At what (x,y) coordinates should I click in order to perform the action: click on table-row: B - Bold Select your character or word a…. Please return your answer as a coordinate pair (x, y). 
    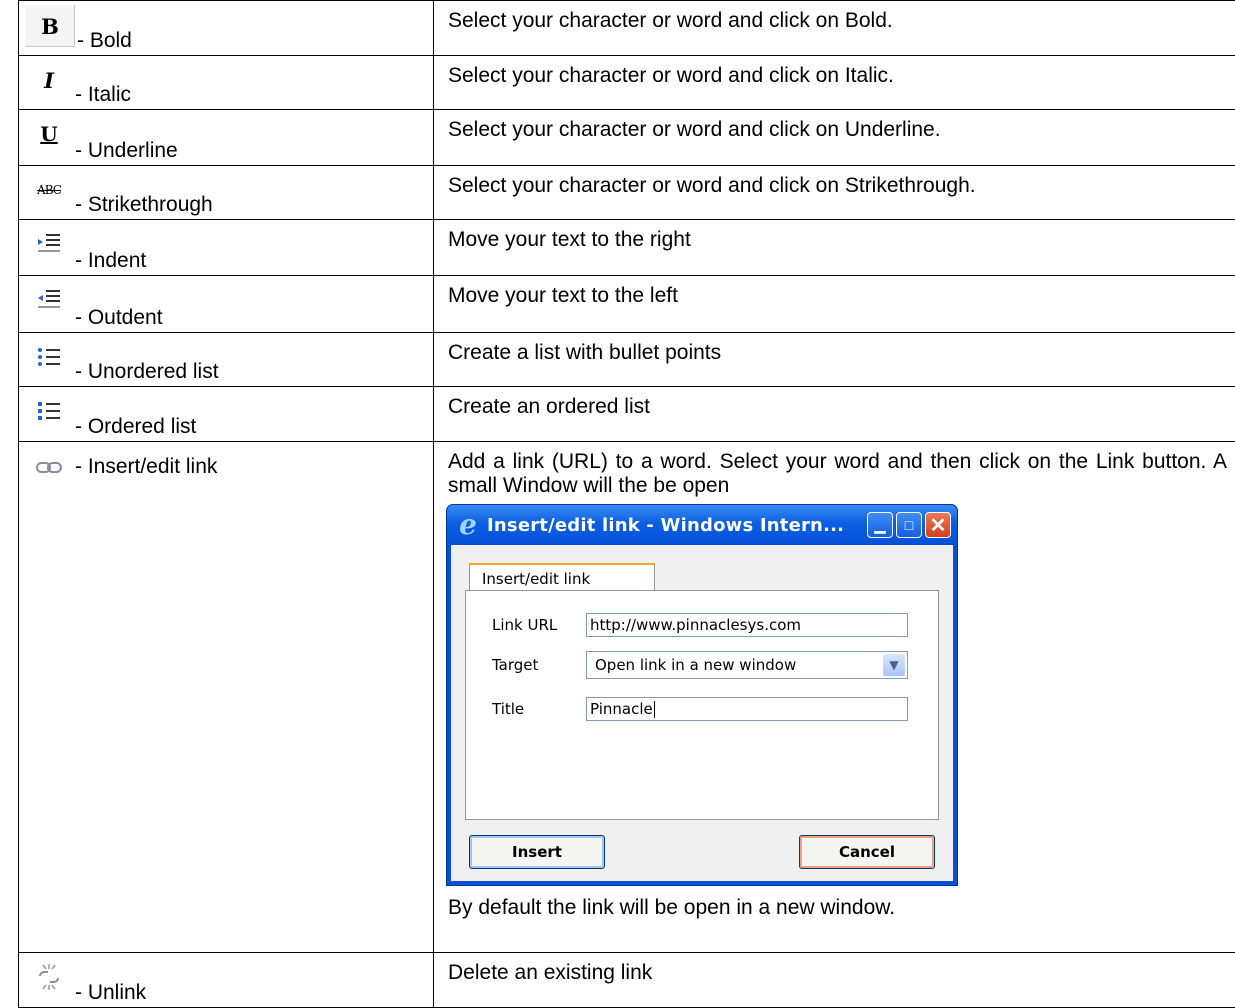
    Looking at the image, I should click on (627, 28).